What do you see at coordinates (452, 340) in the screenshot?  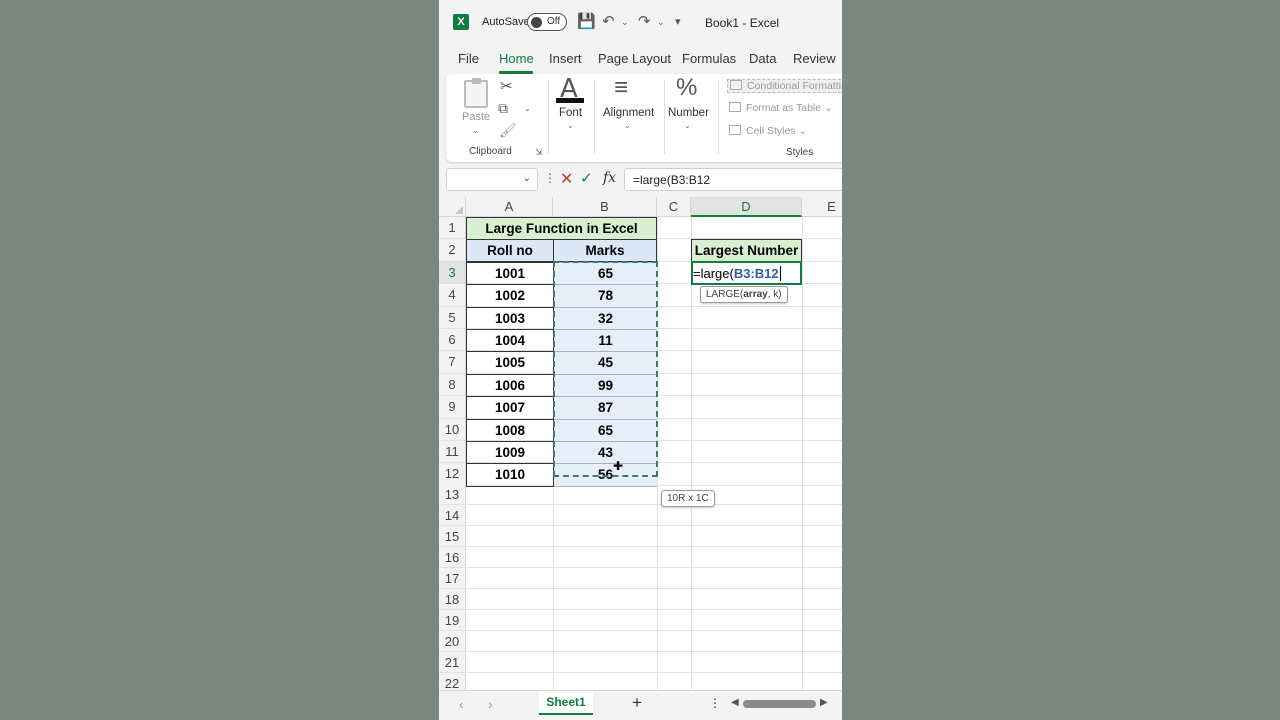 I see `row-header-6: 6` at bounding box center [452, 340].